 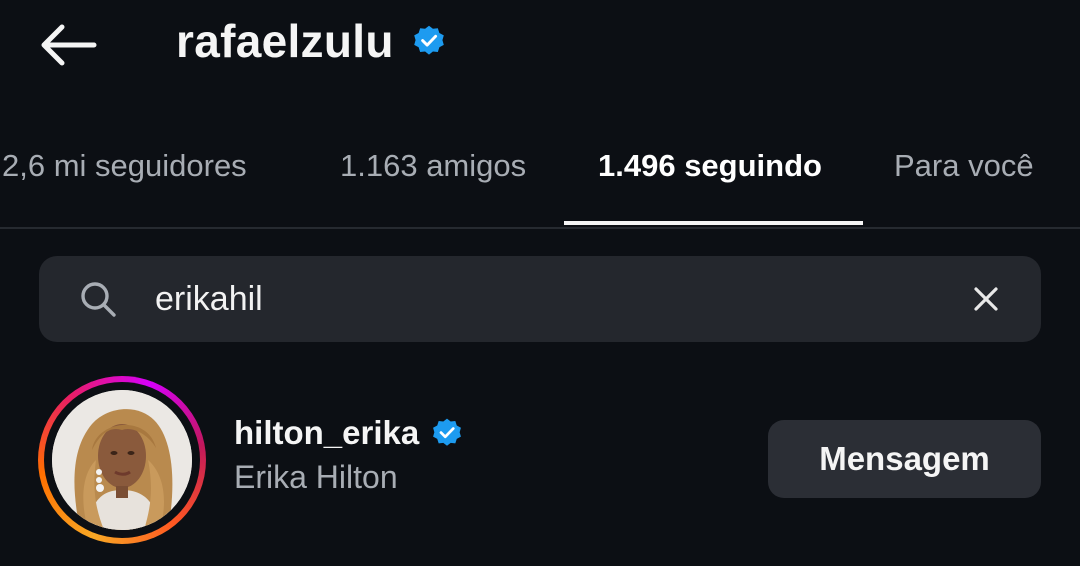 What do you see at coordinates (710, 166) in the screenshot?
I see `tab-following: 1.496 seguindo` at bounding box center [710, 166].